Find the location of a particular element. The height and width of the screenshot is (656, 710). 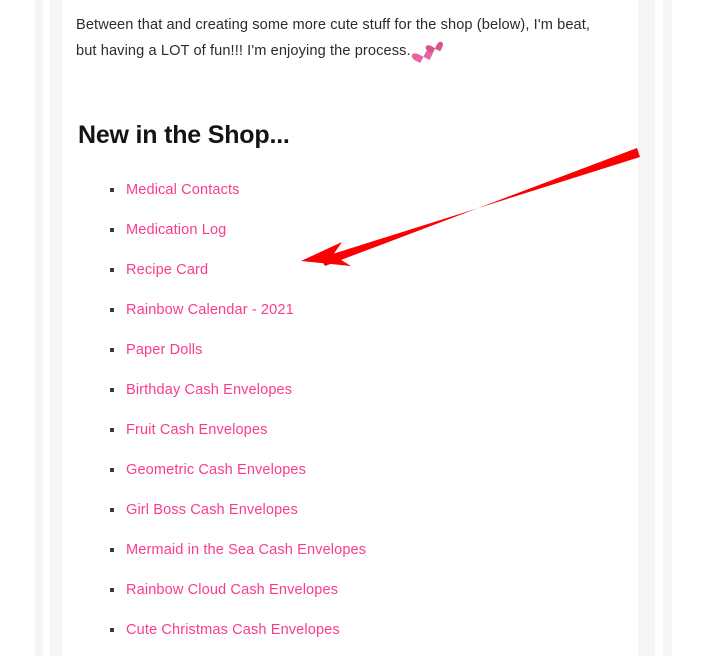

right-inner-gutter-band is located at coordinates (646, 328).